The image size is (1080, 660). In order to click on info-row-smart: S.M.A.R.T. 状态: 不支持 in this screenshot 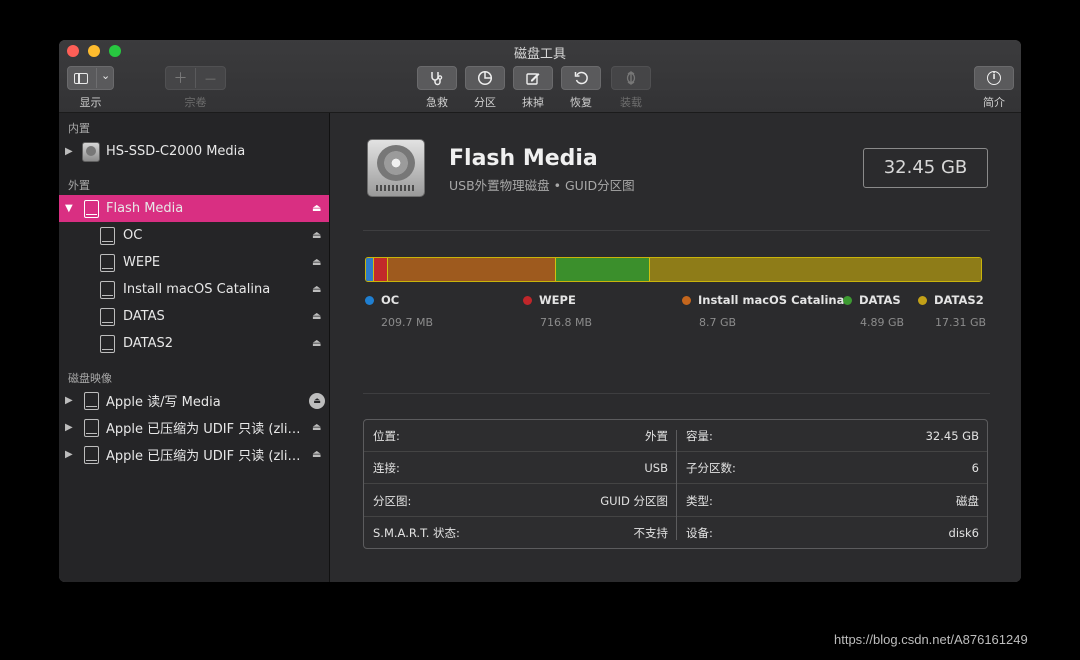, I will do `click(520, 533)`.